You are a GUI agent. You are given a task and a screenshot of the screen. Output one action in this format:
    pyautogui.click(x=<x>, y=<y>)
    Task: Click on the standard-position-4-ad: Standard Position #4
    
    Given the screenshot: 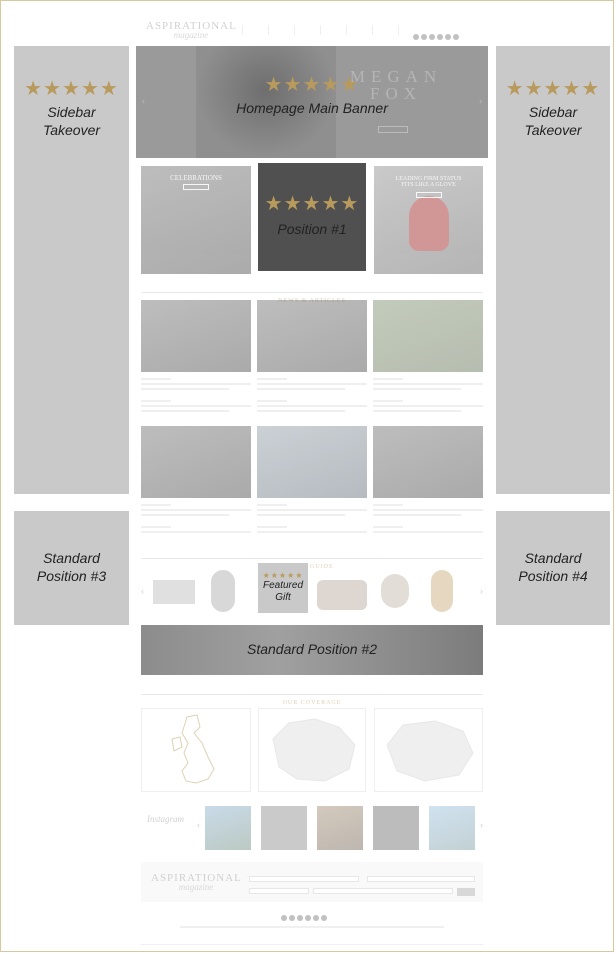 What is the action you would take?
    pyautogui.click(x=553, y=568)
    